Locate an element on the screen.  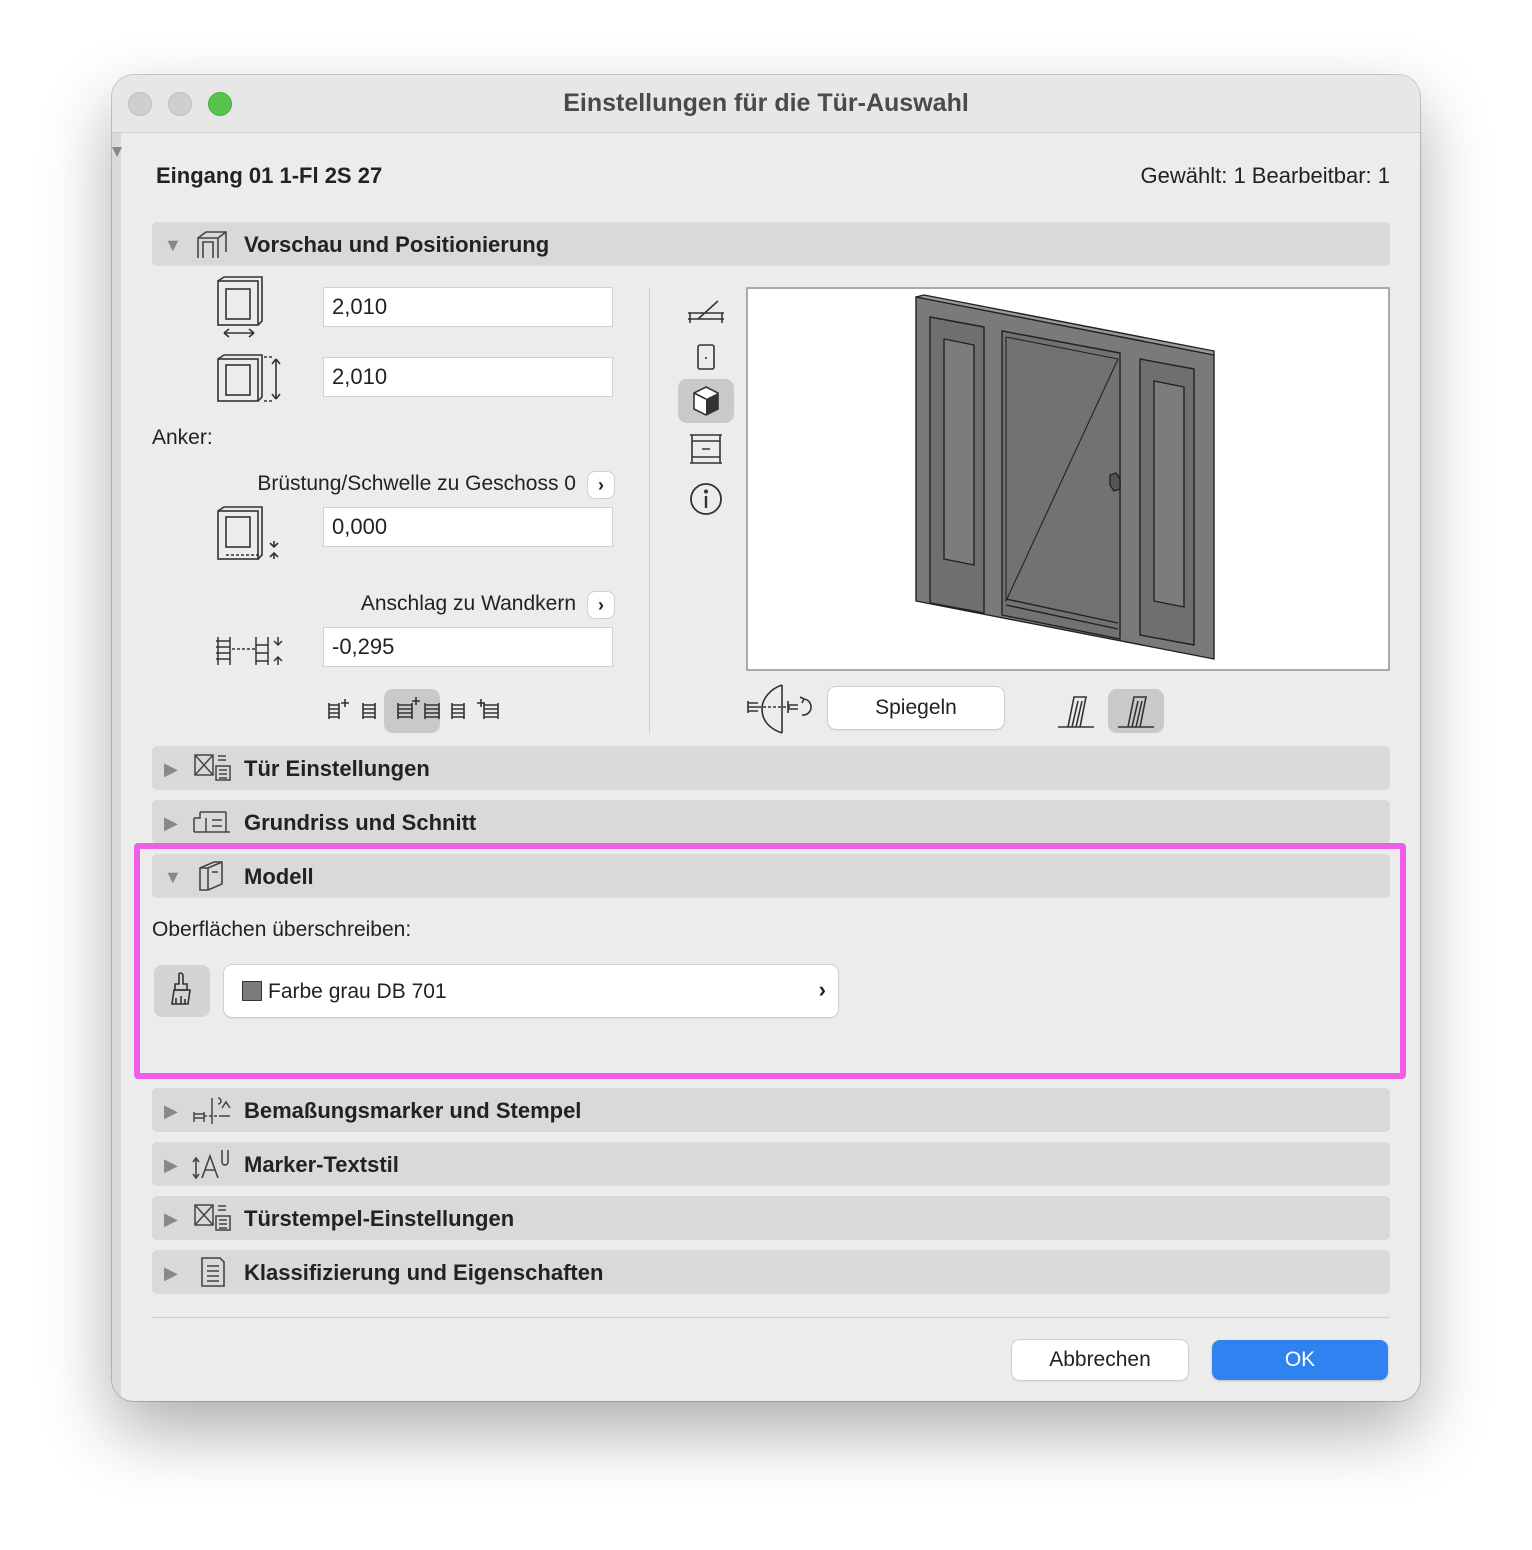
section-title: Klassifizierung und Eigenschaften is located at coordinates (424, 1272).